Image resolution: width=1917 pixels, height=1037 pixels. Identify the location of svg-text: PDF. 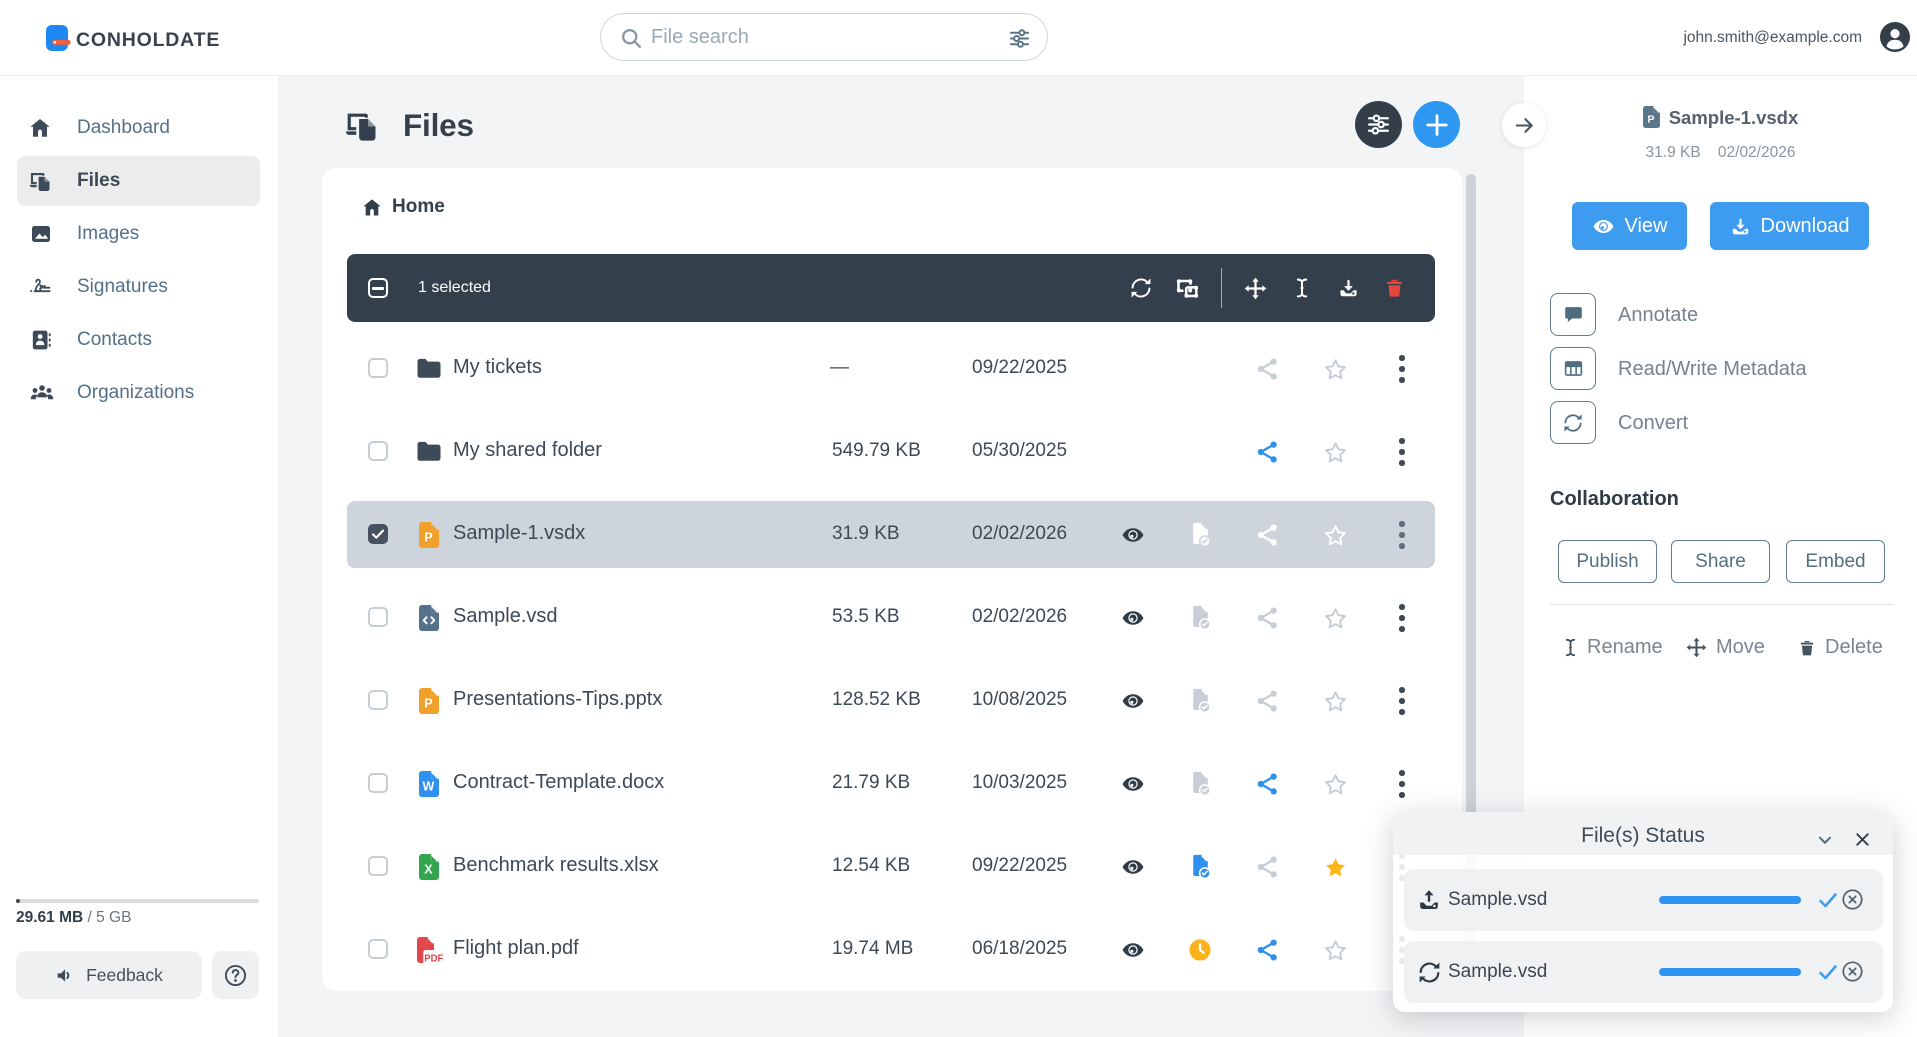
(433, 958).